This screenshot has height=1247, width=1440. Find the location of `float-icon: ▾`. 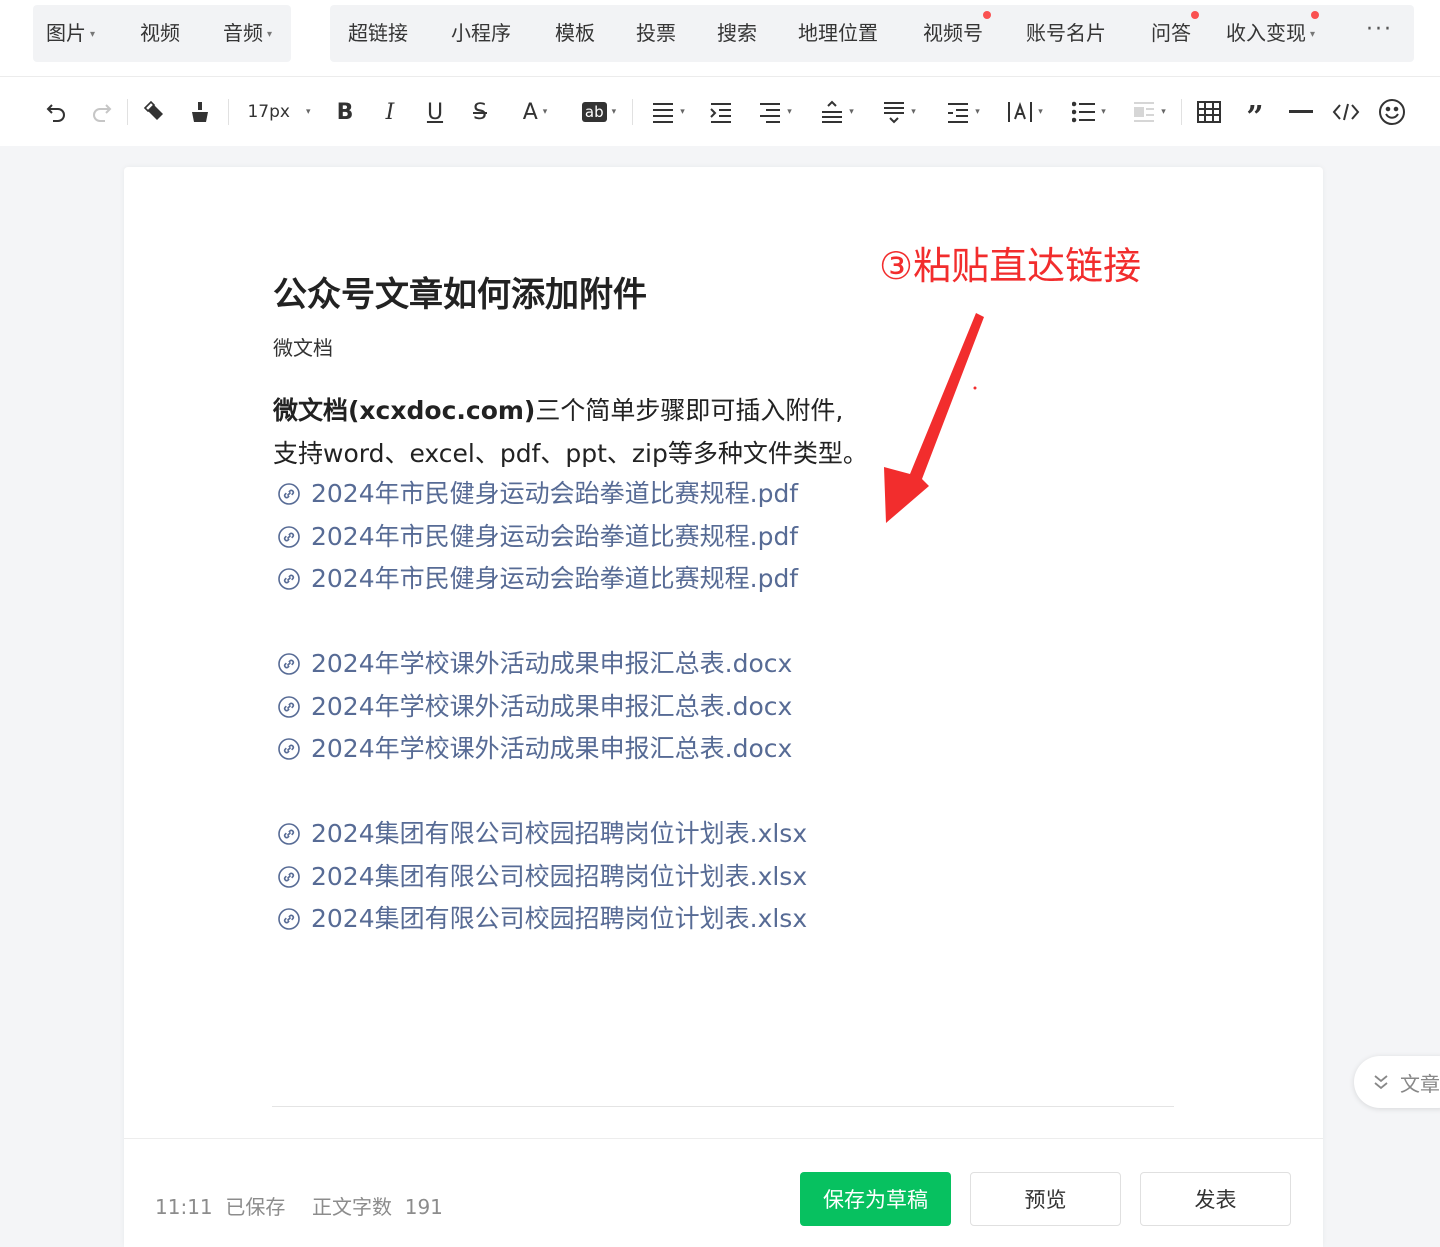

float-icon: ▾ is located at coordinates (1149, 112).